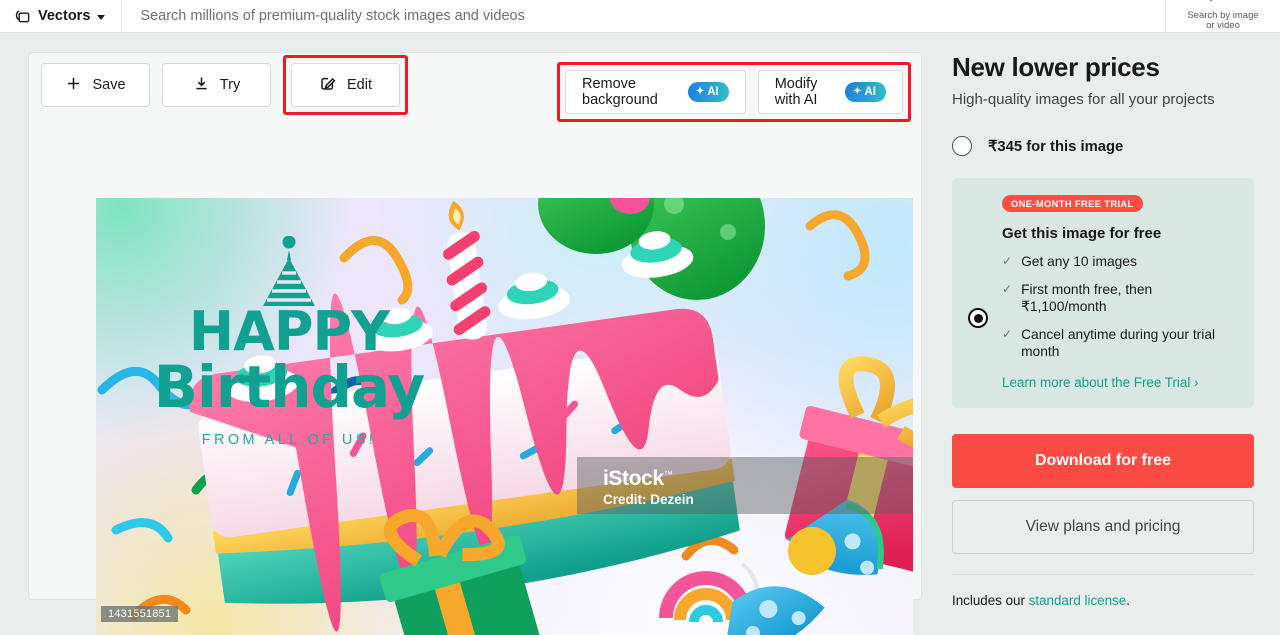 Image resolution: width=1280 pixels, height=635 pixels. What do you see at coordinates (620, 92) in the screenshot?
I see `remove-background-label: Remove background` at bounding box center [620, 92].